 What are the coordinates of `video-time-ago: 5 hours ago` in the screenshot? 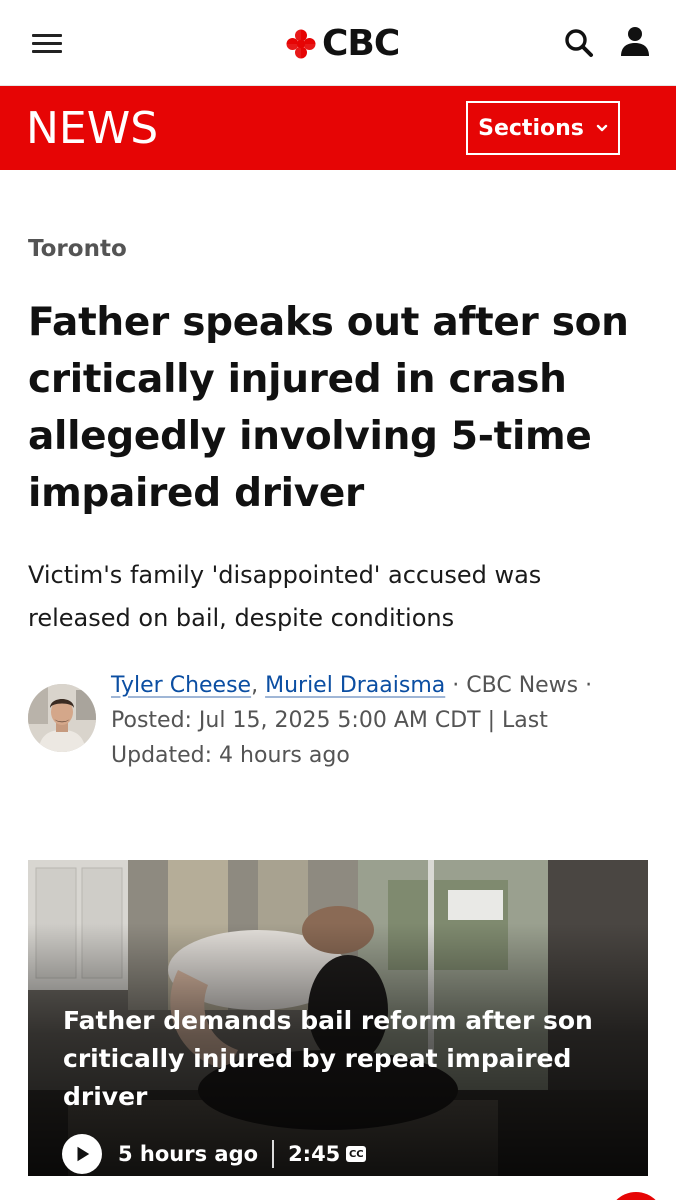 It's located at (188, 1154).